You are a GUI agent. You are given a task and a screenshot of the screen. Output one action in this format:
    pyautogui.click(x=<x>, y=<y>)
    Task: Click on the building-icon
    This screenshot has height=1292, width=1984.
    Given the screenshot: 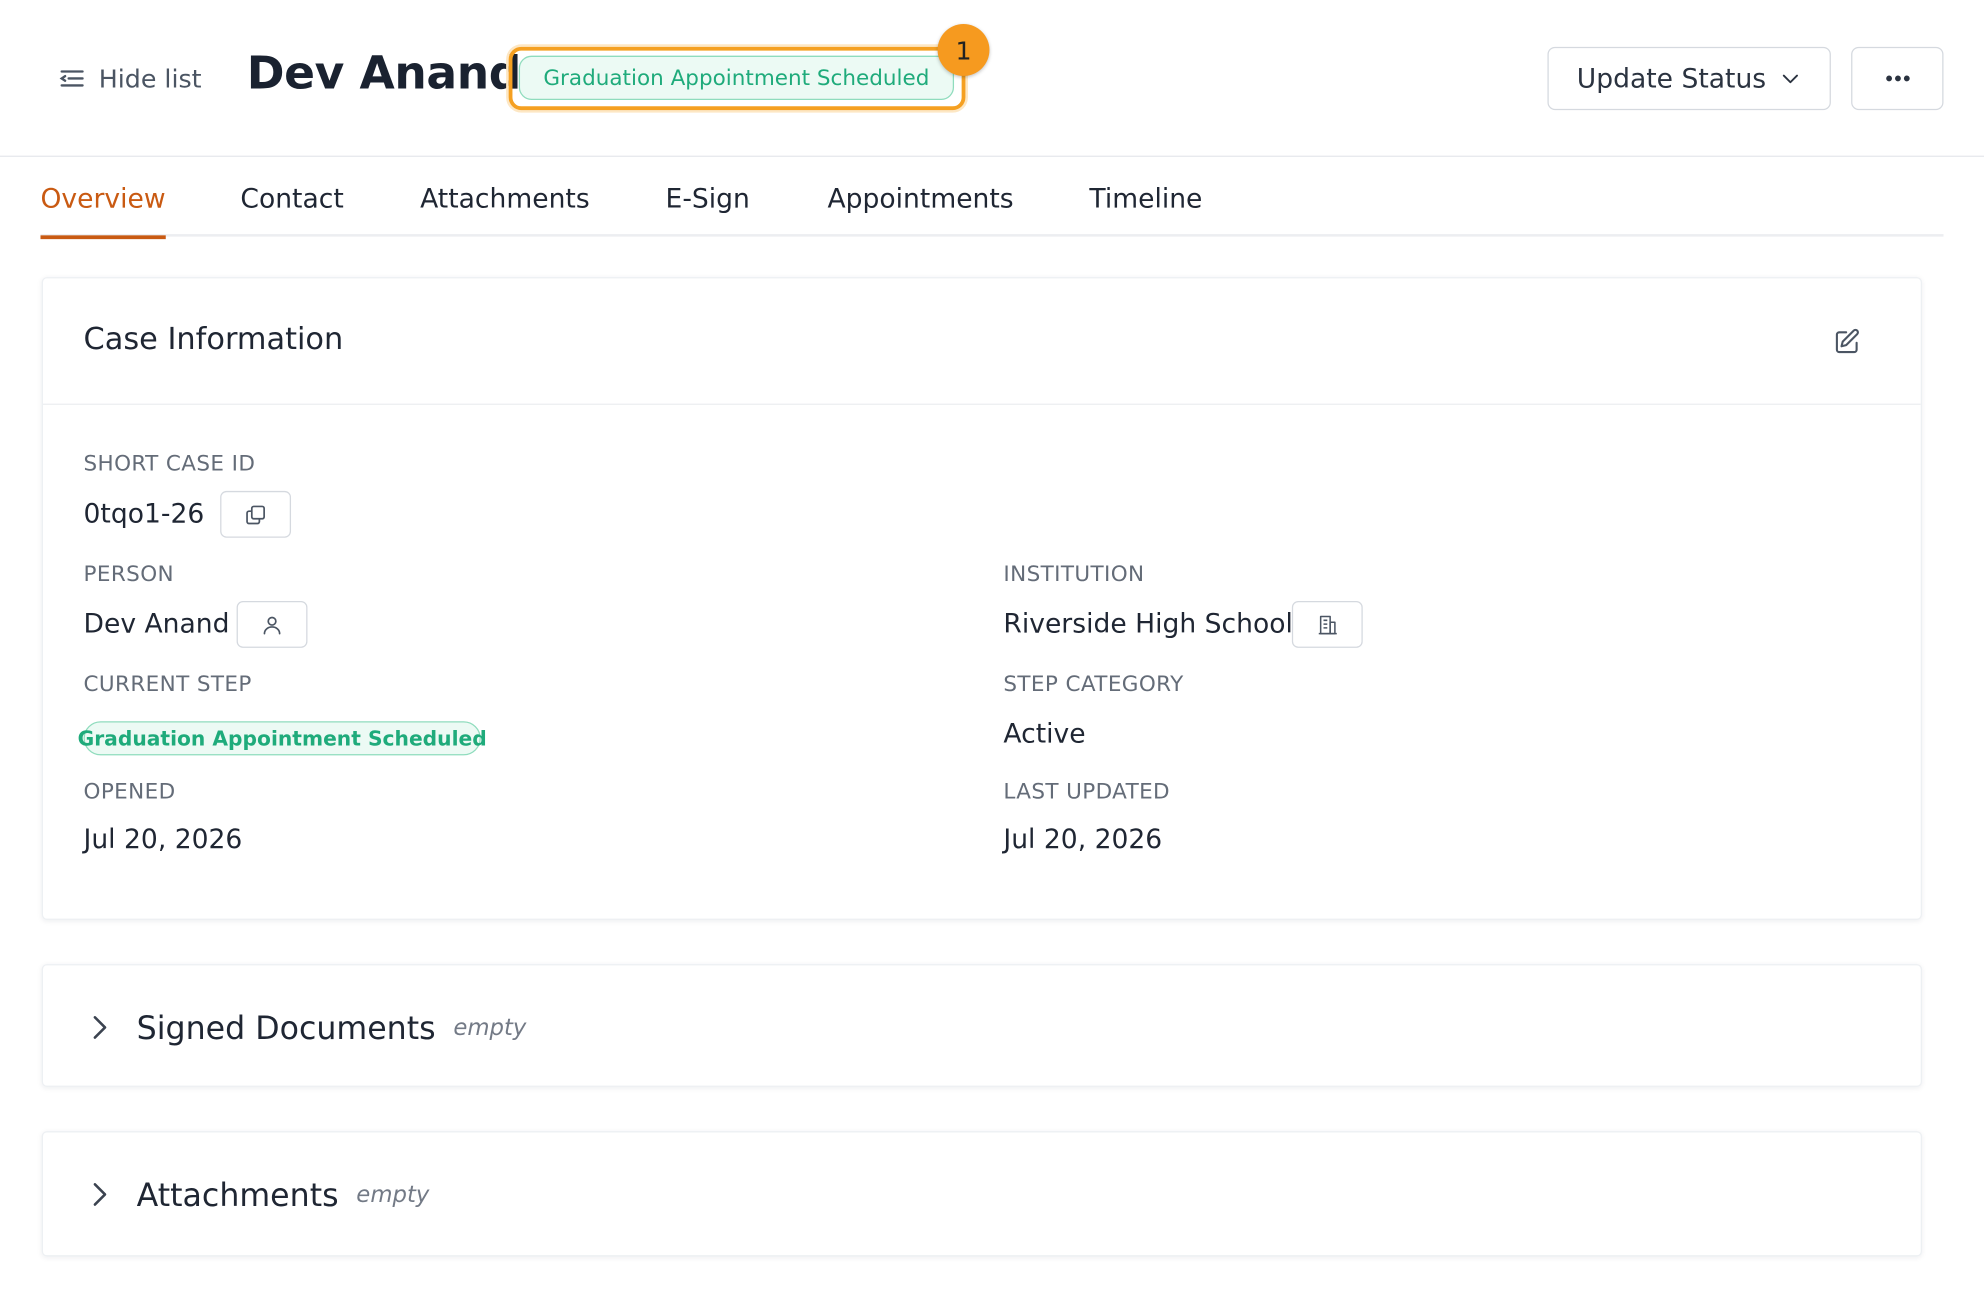 What is the action you would take?
    pyautogui.click(x=1327, y=624)
    